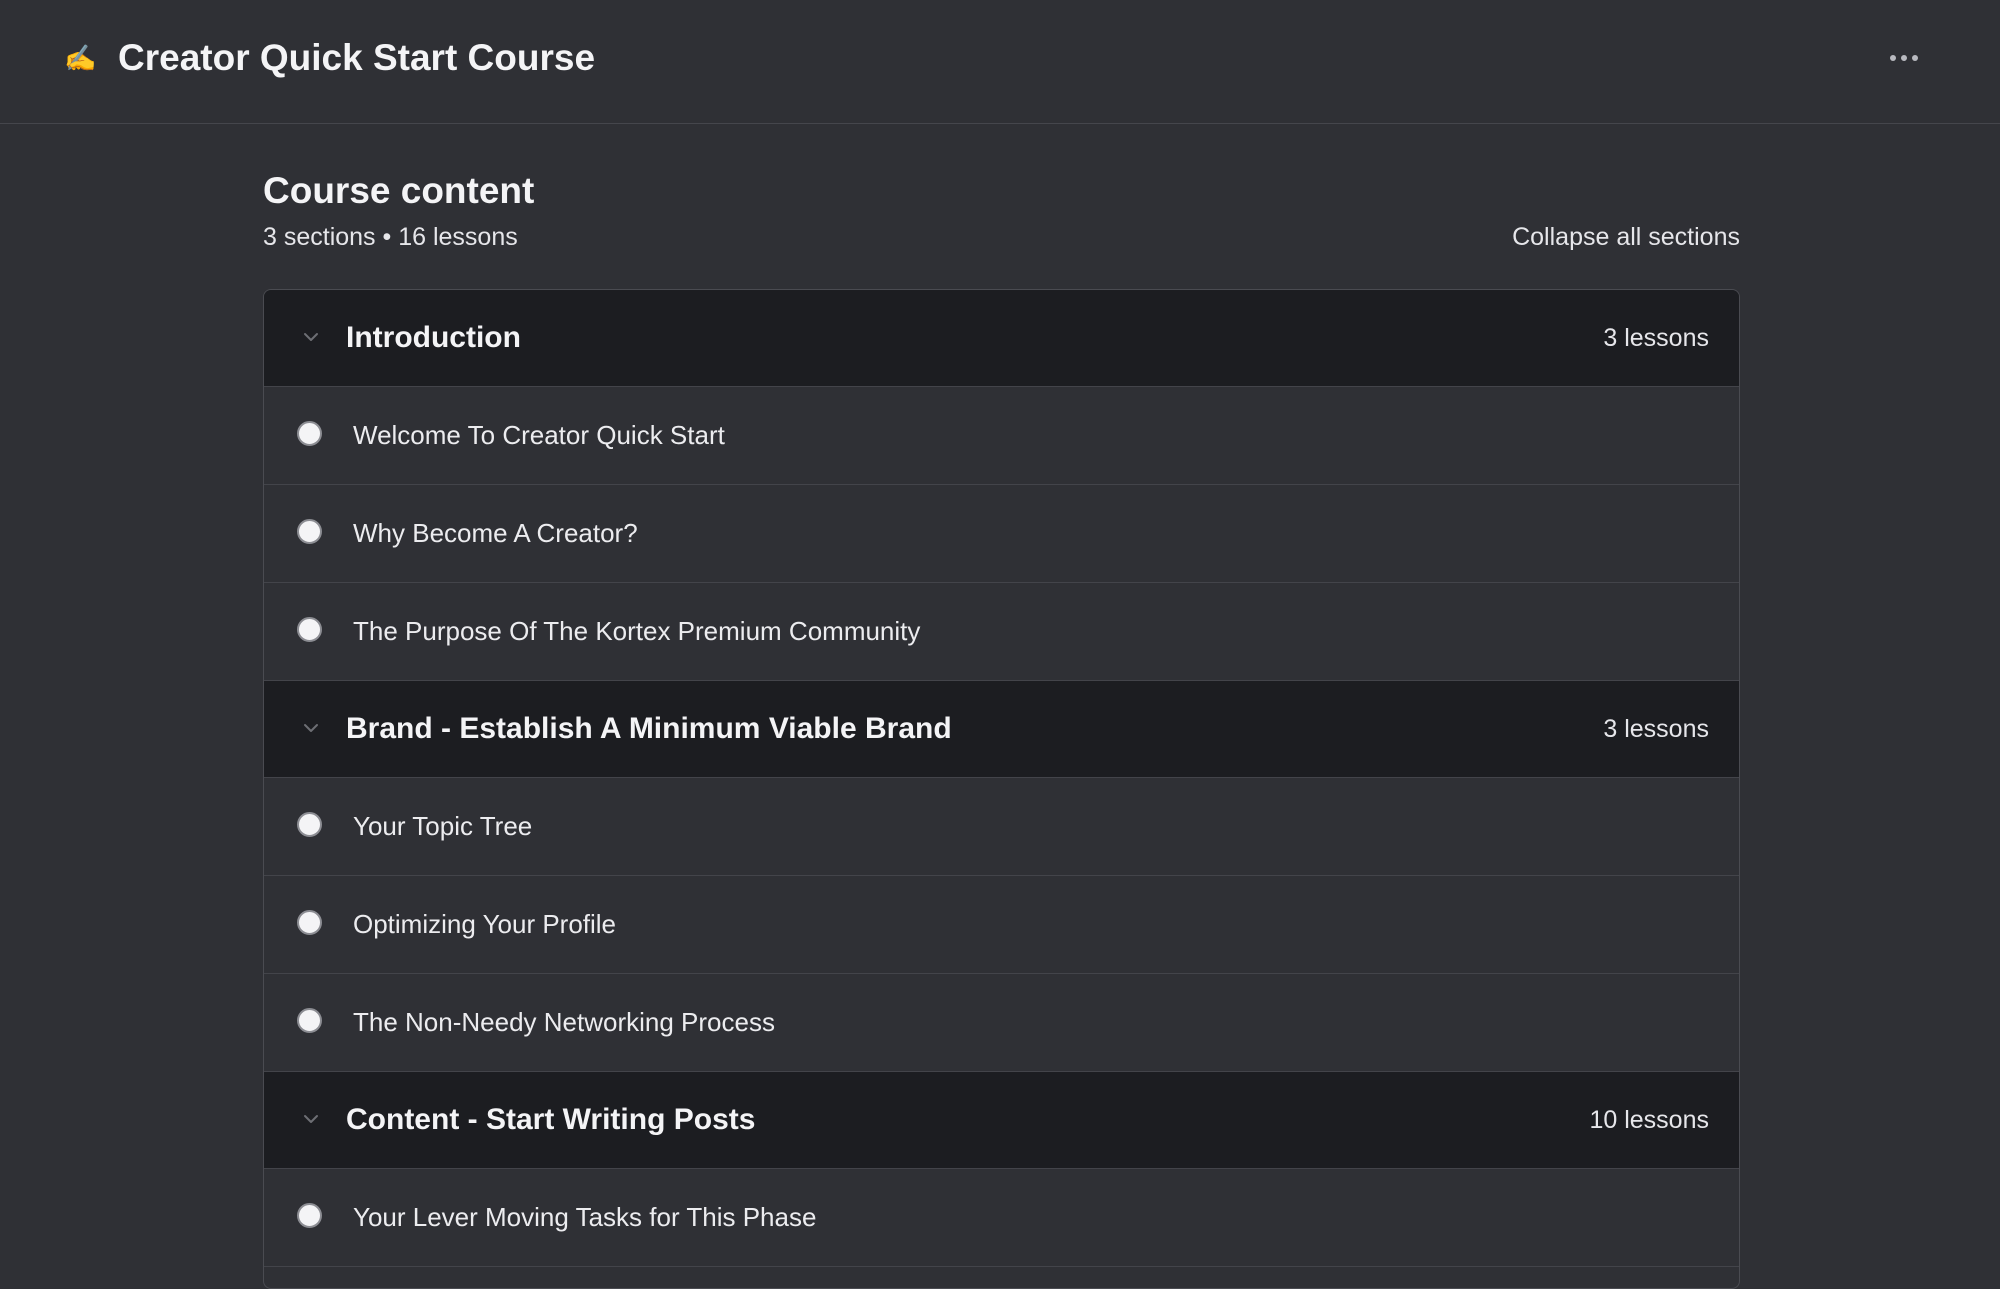 The height and width of the screenshot is (1289, 2000). I want to click on lesson-item: Your Lever Moving Tasks for This Phase, so click(1001, 1218).